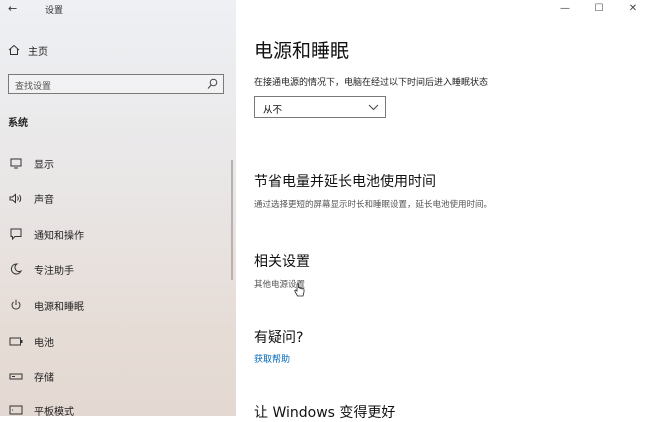  What do you see at coordinates (12, 8) in the screenshot?
I see `back-button: ←` at bounding box center [12, 8].